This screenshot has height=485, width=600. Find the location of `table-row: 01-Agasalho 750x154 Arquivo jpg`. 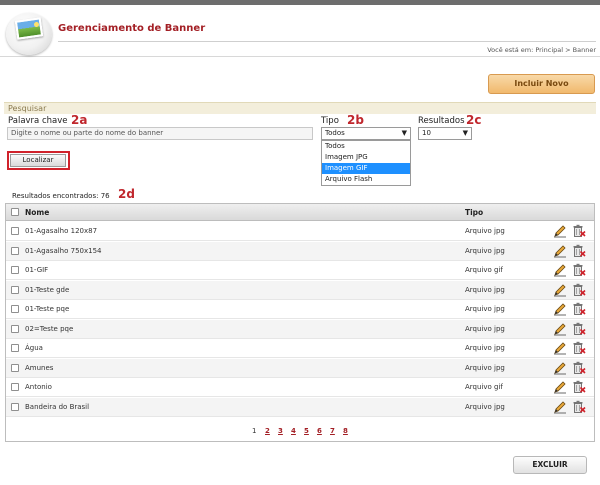

table-row: 01-Agasalho 750x154 Arquivo jpg is located at coordinates (300, 251).